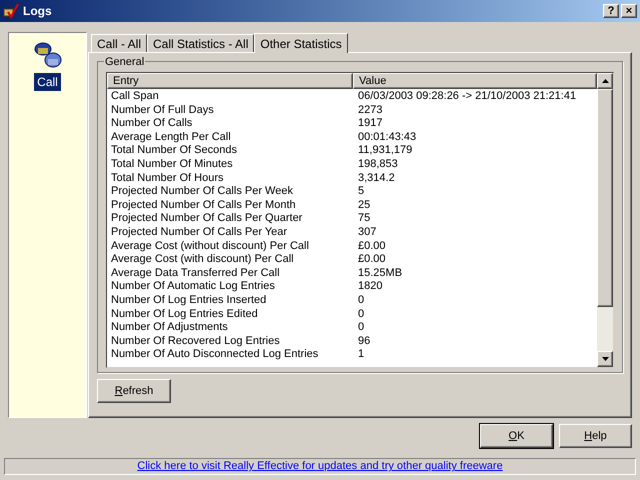 The height and width of the screenshot is (480, 640). What do you see at coordinates (379, 273) in the screenshot?
I see `table-cell-text: 15.25MB` at bounding box center [379, 273].